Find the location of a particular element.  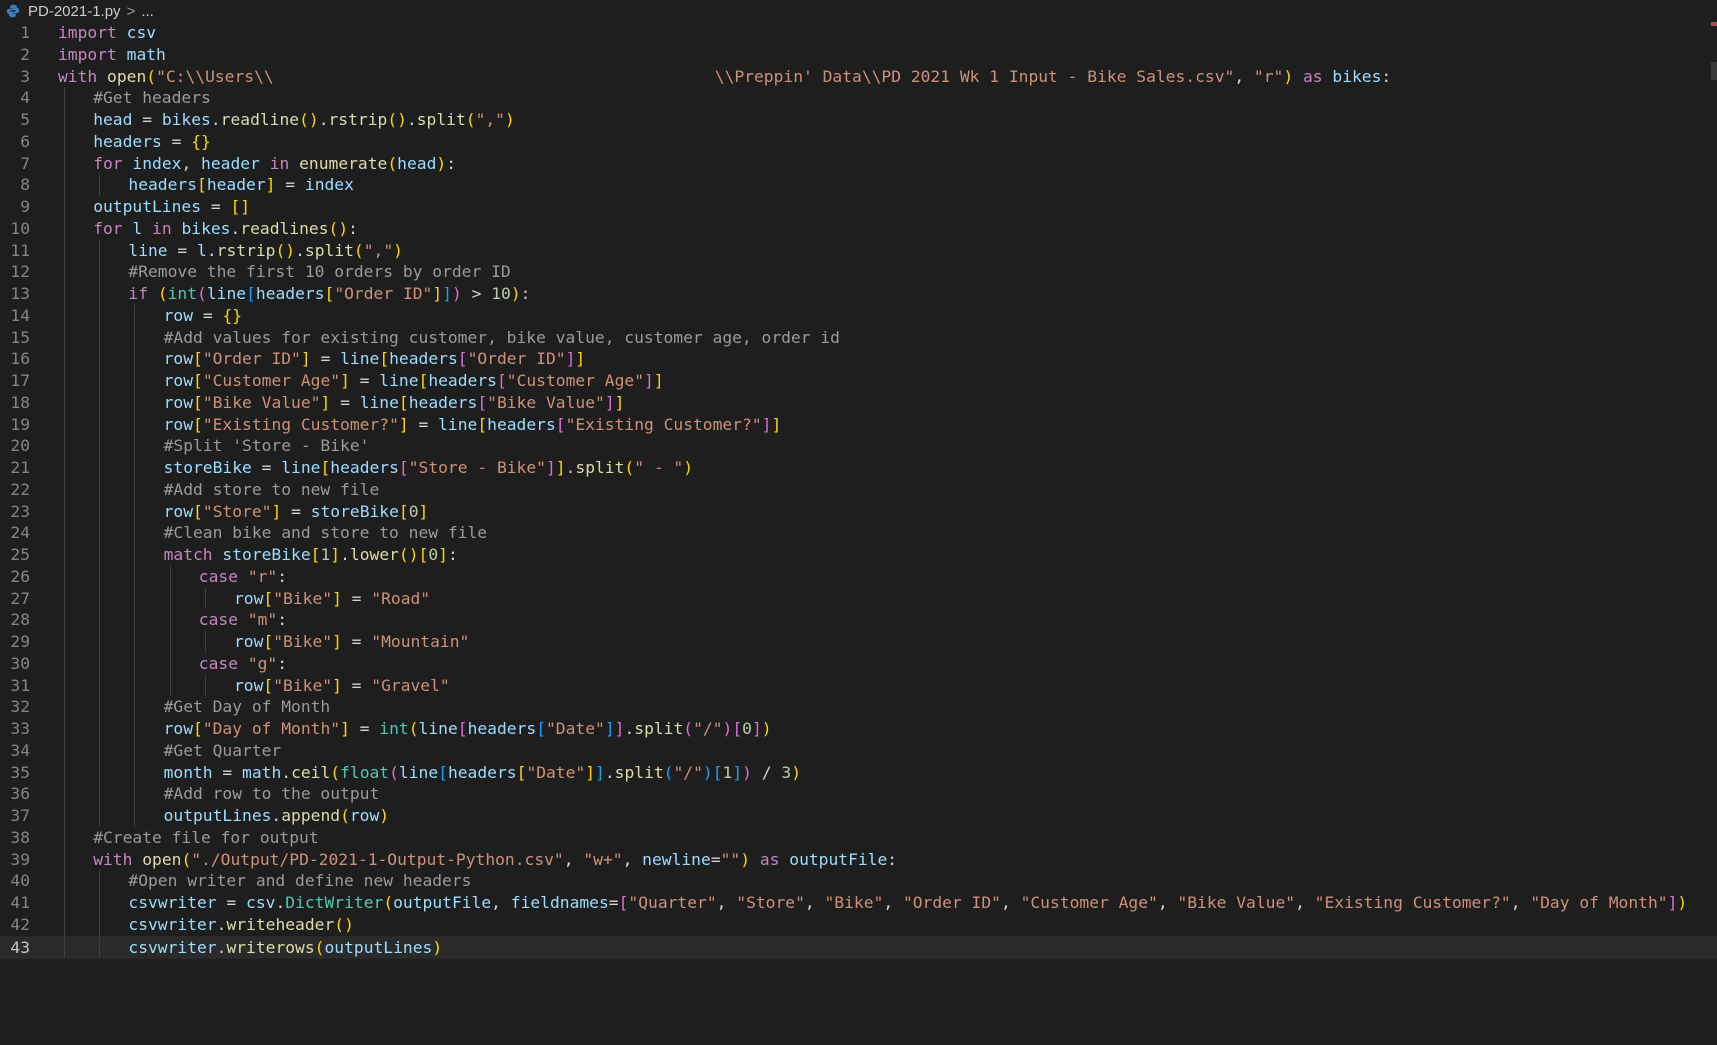

code-token: "/" is located at coordinates (688, 772).